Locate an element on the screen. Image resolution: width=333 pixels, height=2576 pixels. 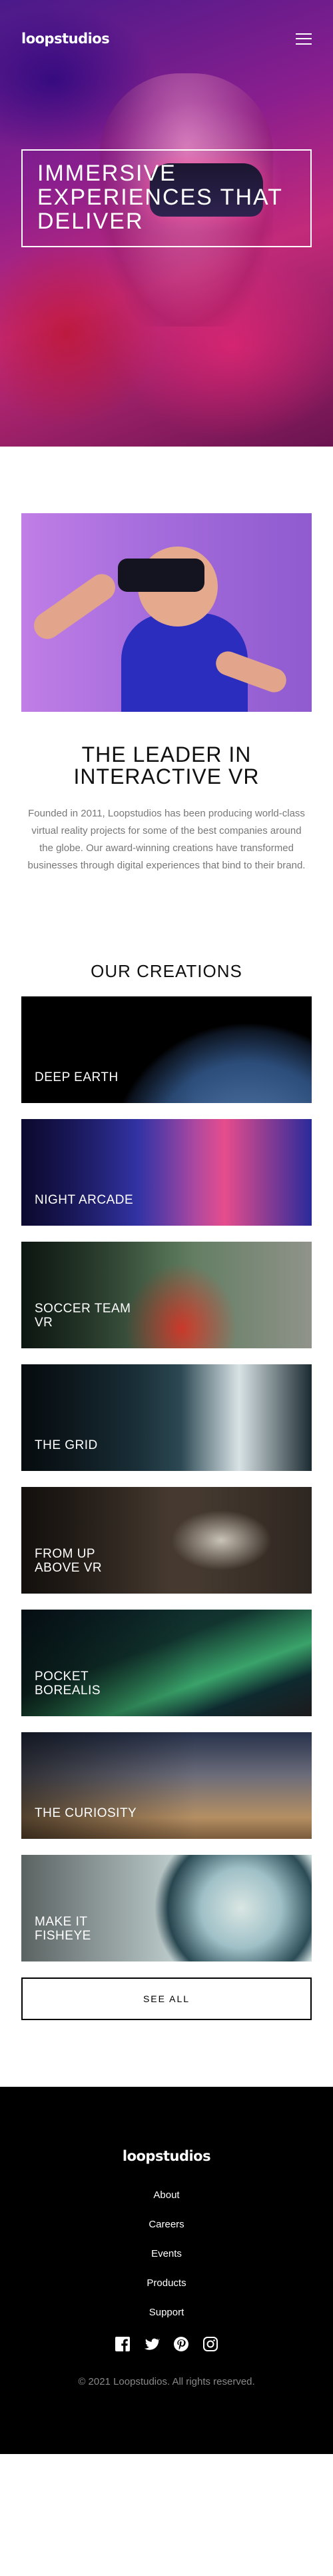
creation-card-soccer-team-vr: Soccer Team VR is located at coordinates (166, 1295).